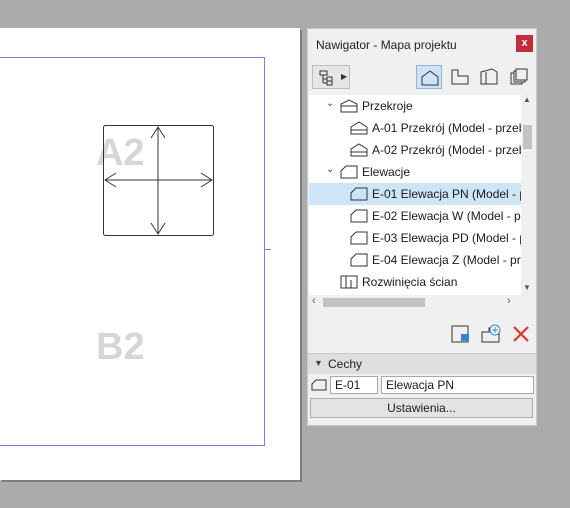 Image resolution: width=570 pixels, height=508 pixels. Describe the element at coordinates (527, 99) in the screenshot. I see `scroll-up-icon: ▲` at that location.